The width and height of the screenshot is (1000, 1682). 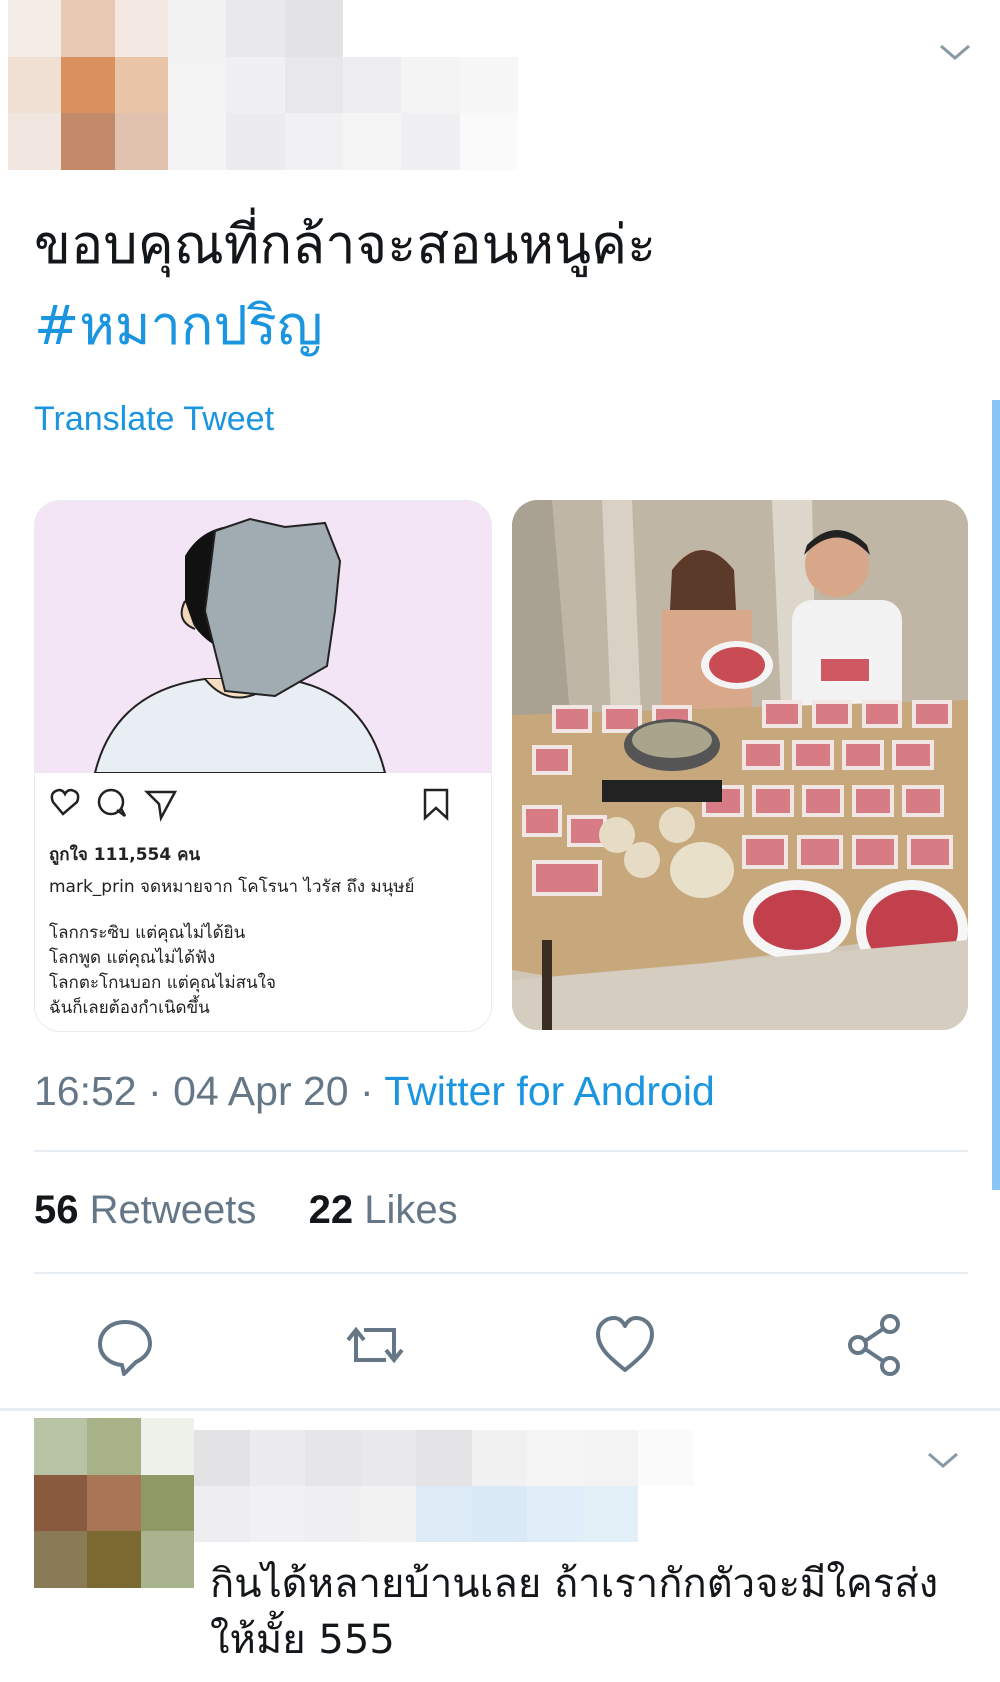 I want to click on caption-body-line: โลกพูด แต่คุณไม่ได้ฟัง, so click(x=132, y=958).